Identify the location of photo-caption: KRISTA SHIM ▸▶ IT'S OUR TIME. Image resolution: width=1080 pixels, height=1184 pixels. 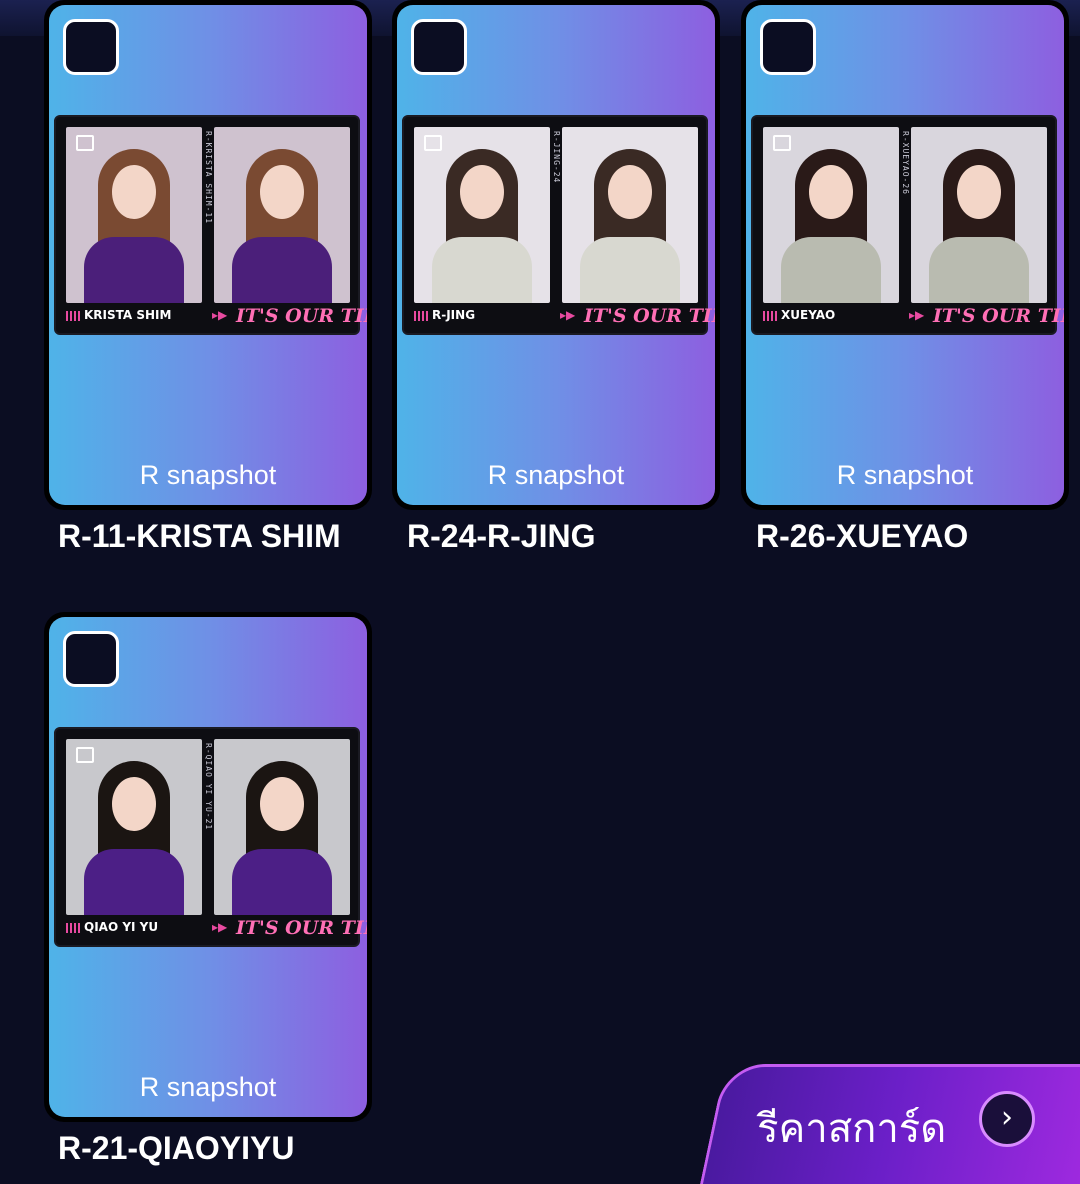
(216, 316).